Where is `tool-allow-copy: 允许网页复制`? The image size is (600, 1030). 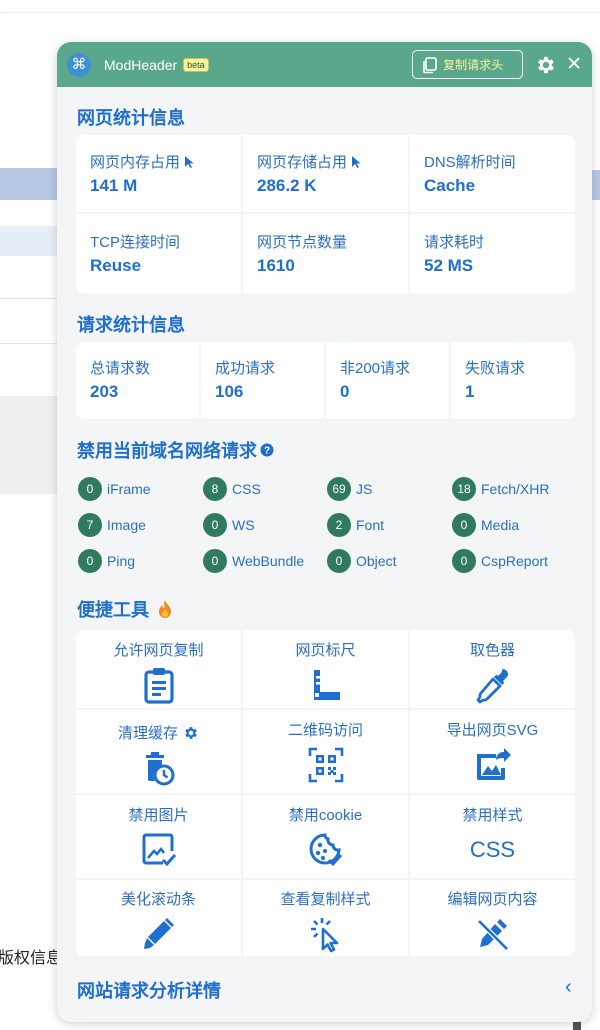 tool-allow-copy: 允许网页复制 is located at coordinates (158, 671).